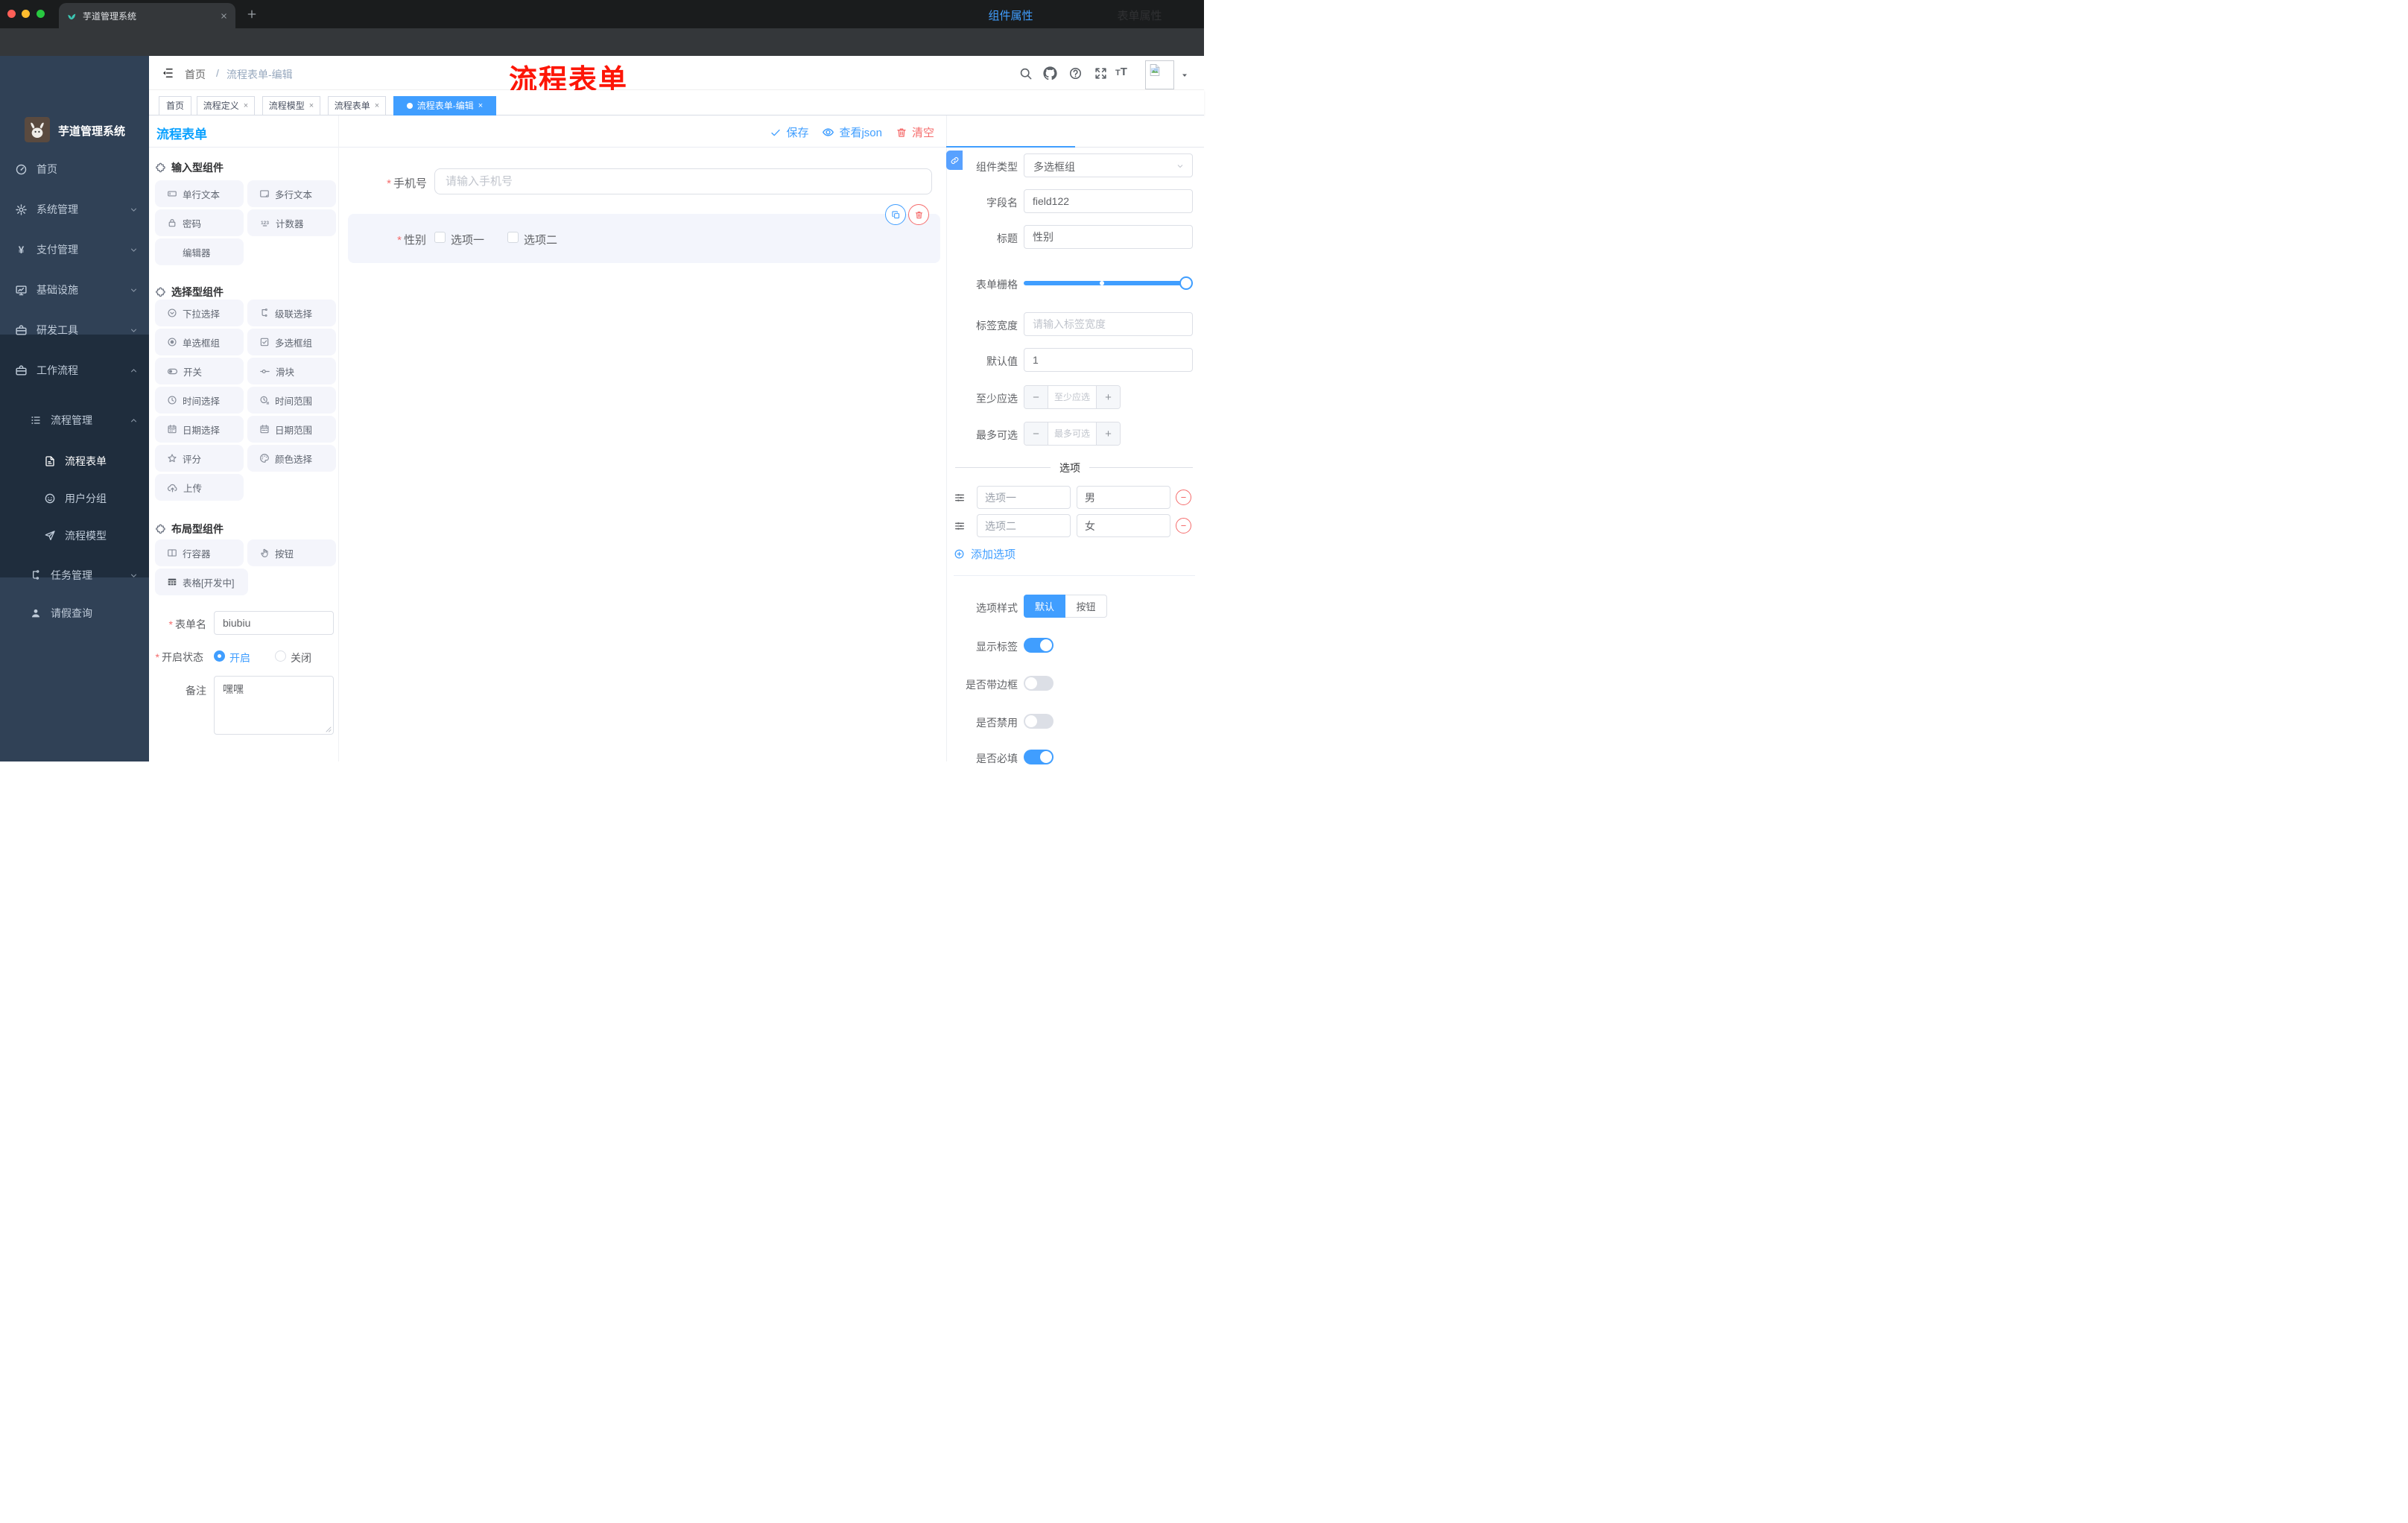 The width and height of the screenshot is (2408, 1523). I want to click on form-name-input, so click(274, 623).